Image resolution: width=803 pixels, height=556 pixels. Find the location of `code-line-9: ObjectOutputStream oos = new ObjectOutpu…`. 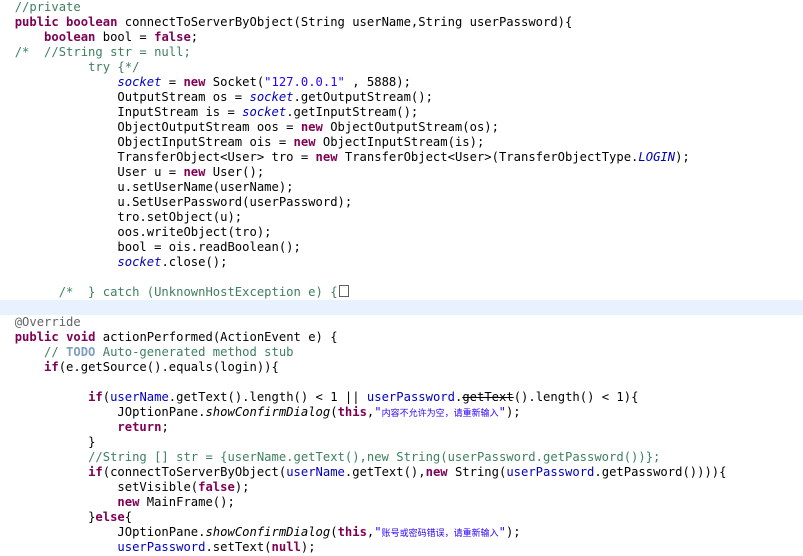

code-line-9: ObjectOutputStream oos = new ObjectOutpu… is located at coordinates (401, 127).